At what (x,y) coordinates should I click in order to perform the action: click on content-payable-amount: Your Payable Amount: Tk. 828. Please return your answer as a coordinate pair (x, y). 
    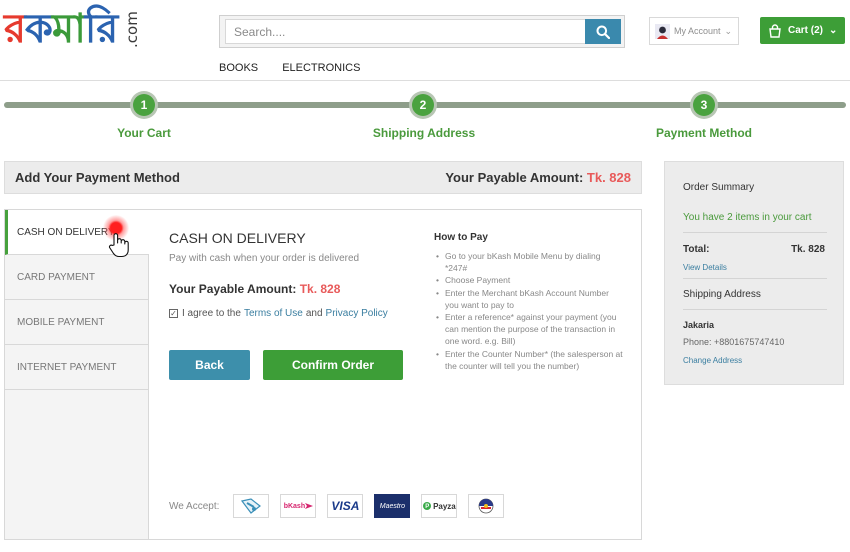
    Looking at the image, I should click on (255, 289).